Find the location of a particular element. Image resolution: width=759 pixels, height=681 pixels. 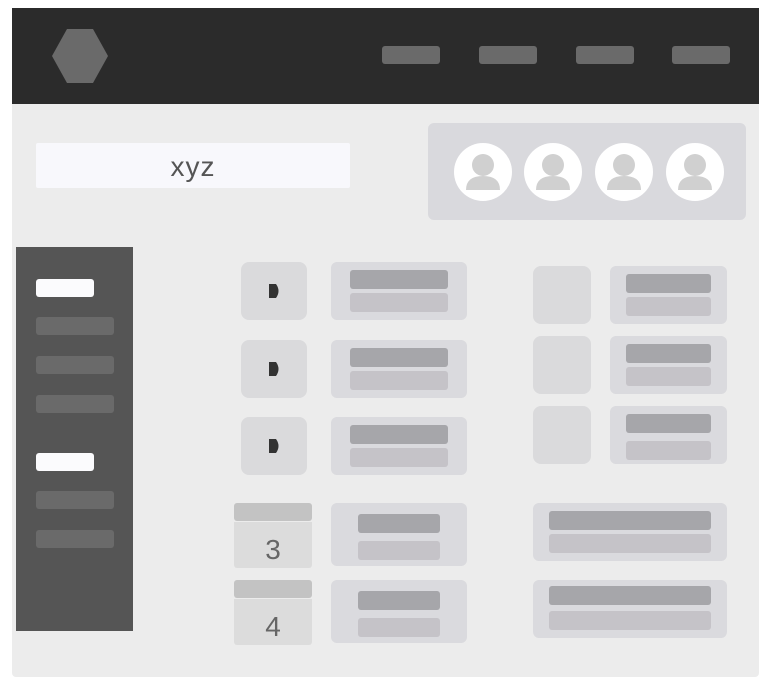

avatar-group is located at coordinates (587, 171).